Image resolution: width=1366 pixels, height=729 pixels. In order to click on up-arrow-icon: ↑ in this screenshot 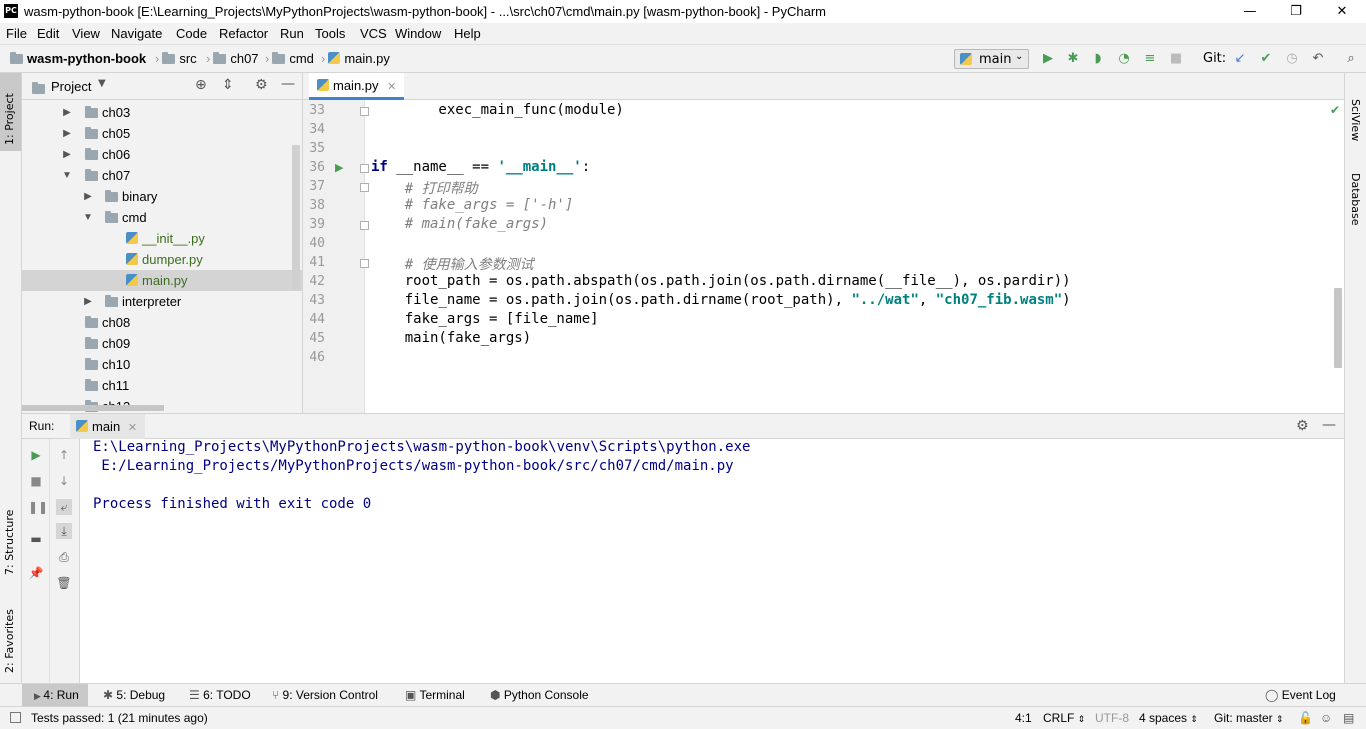, I will do `click(64, 455)`.